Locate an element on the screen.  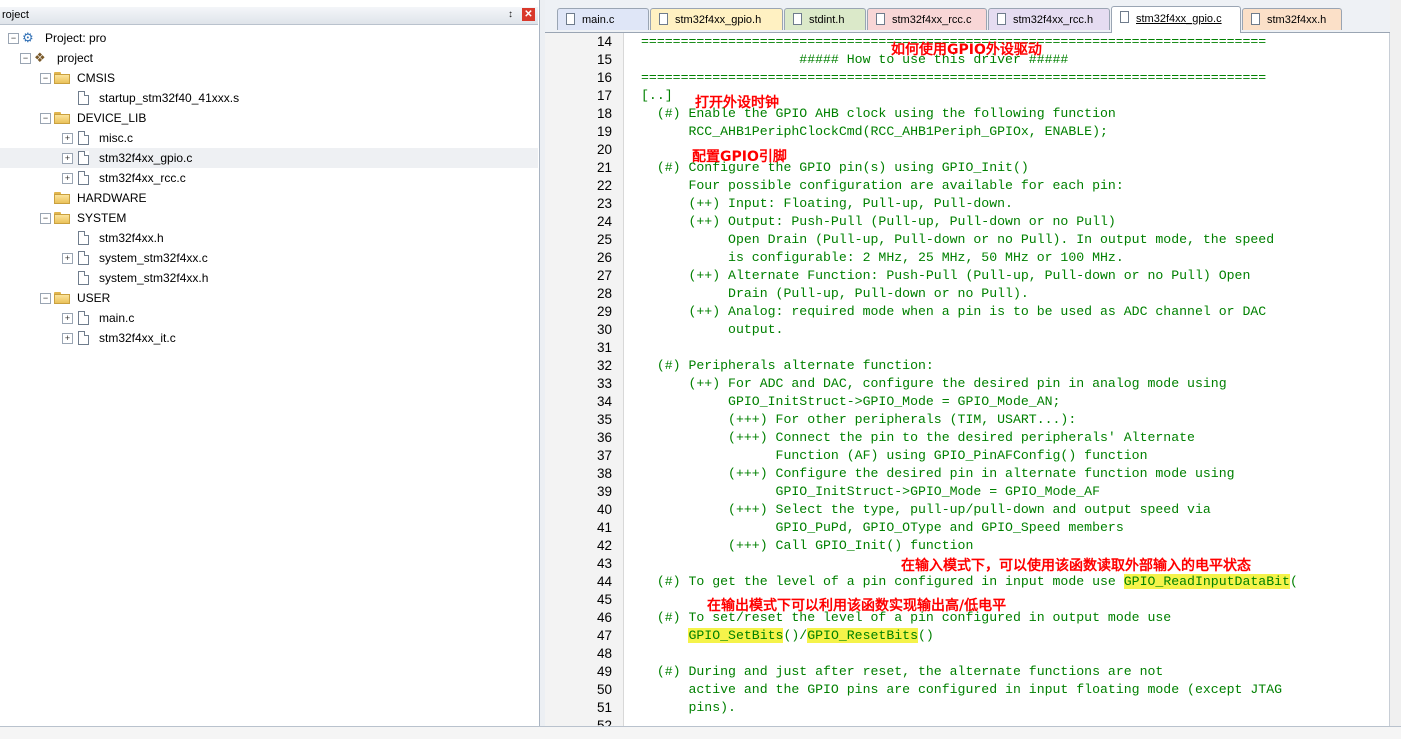
tree-item-label: Project: pro is located at coordinates (76, 38).